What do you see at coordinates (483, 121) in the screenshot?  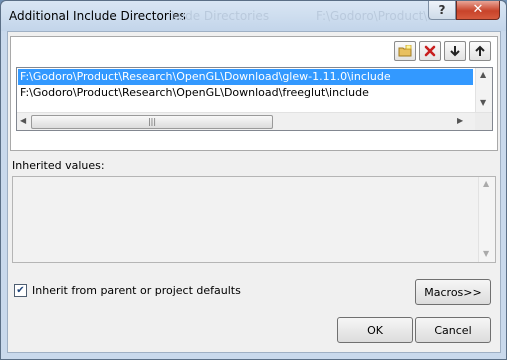 I see `scroll-corner` at bounding box center [483, 121].